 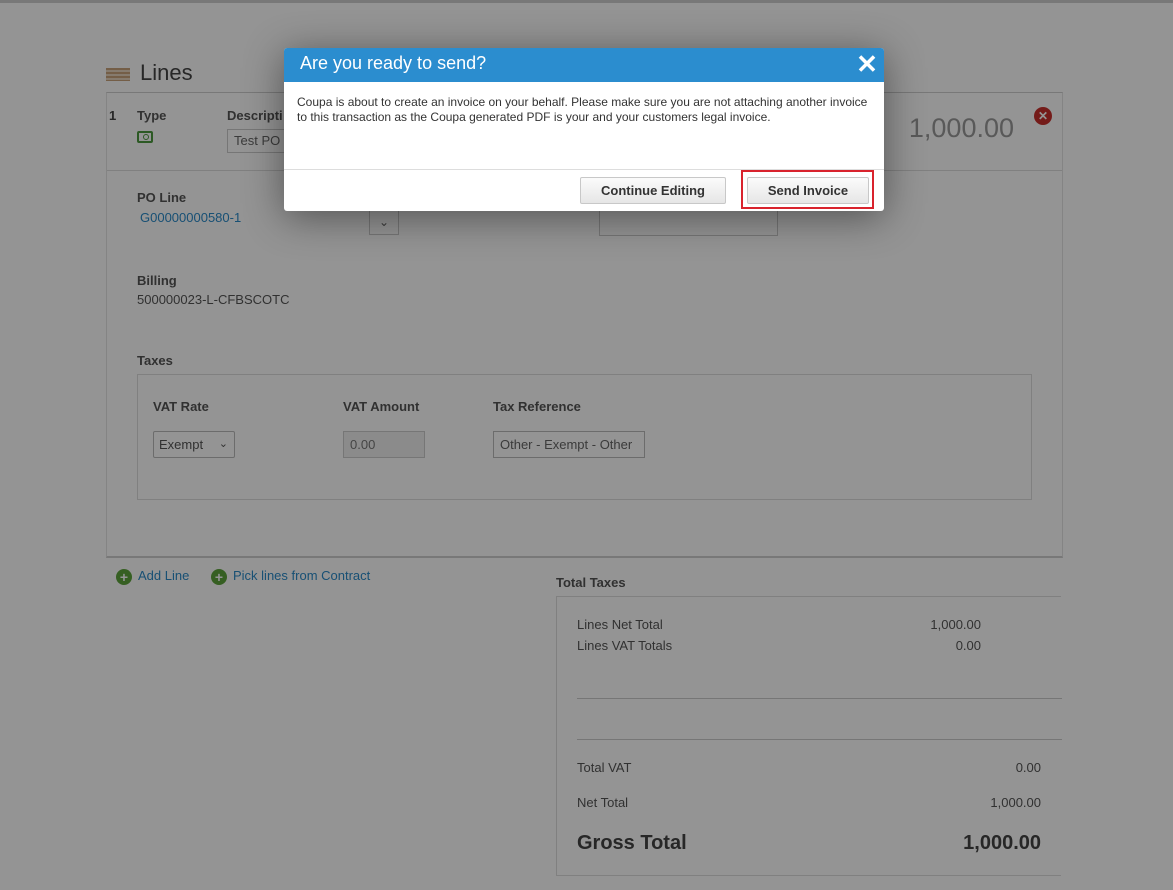 I want to click on dialog-title: Are you ready to send?, so click(x=393, y=63).